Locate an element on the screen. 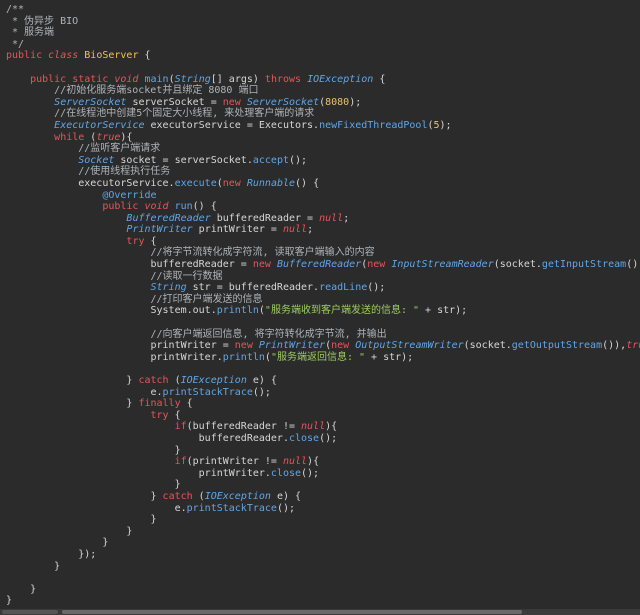  code-token: //初始化服务端socket并且绑定 8080 端口 is located at coordinates (132, 91).